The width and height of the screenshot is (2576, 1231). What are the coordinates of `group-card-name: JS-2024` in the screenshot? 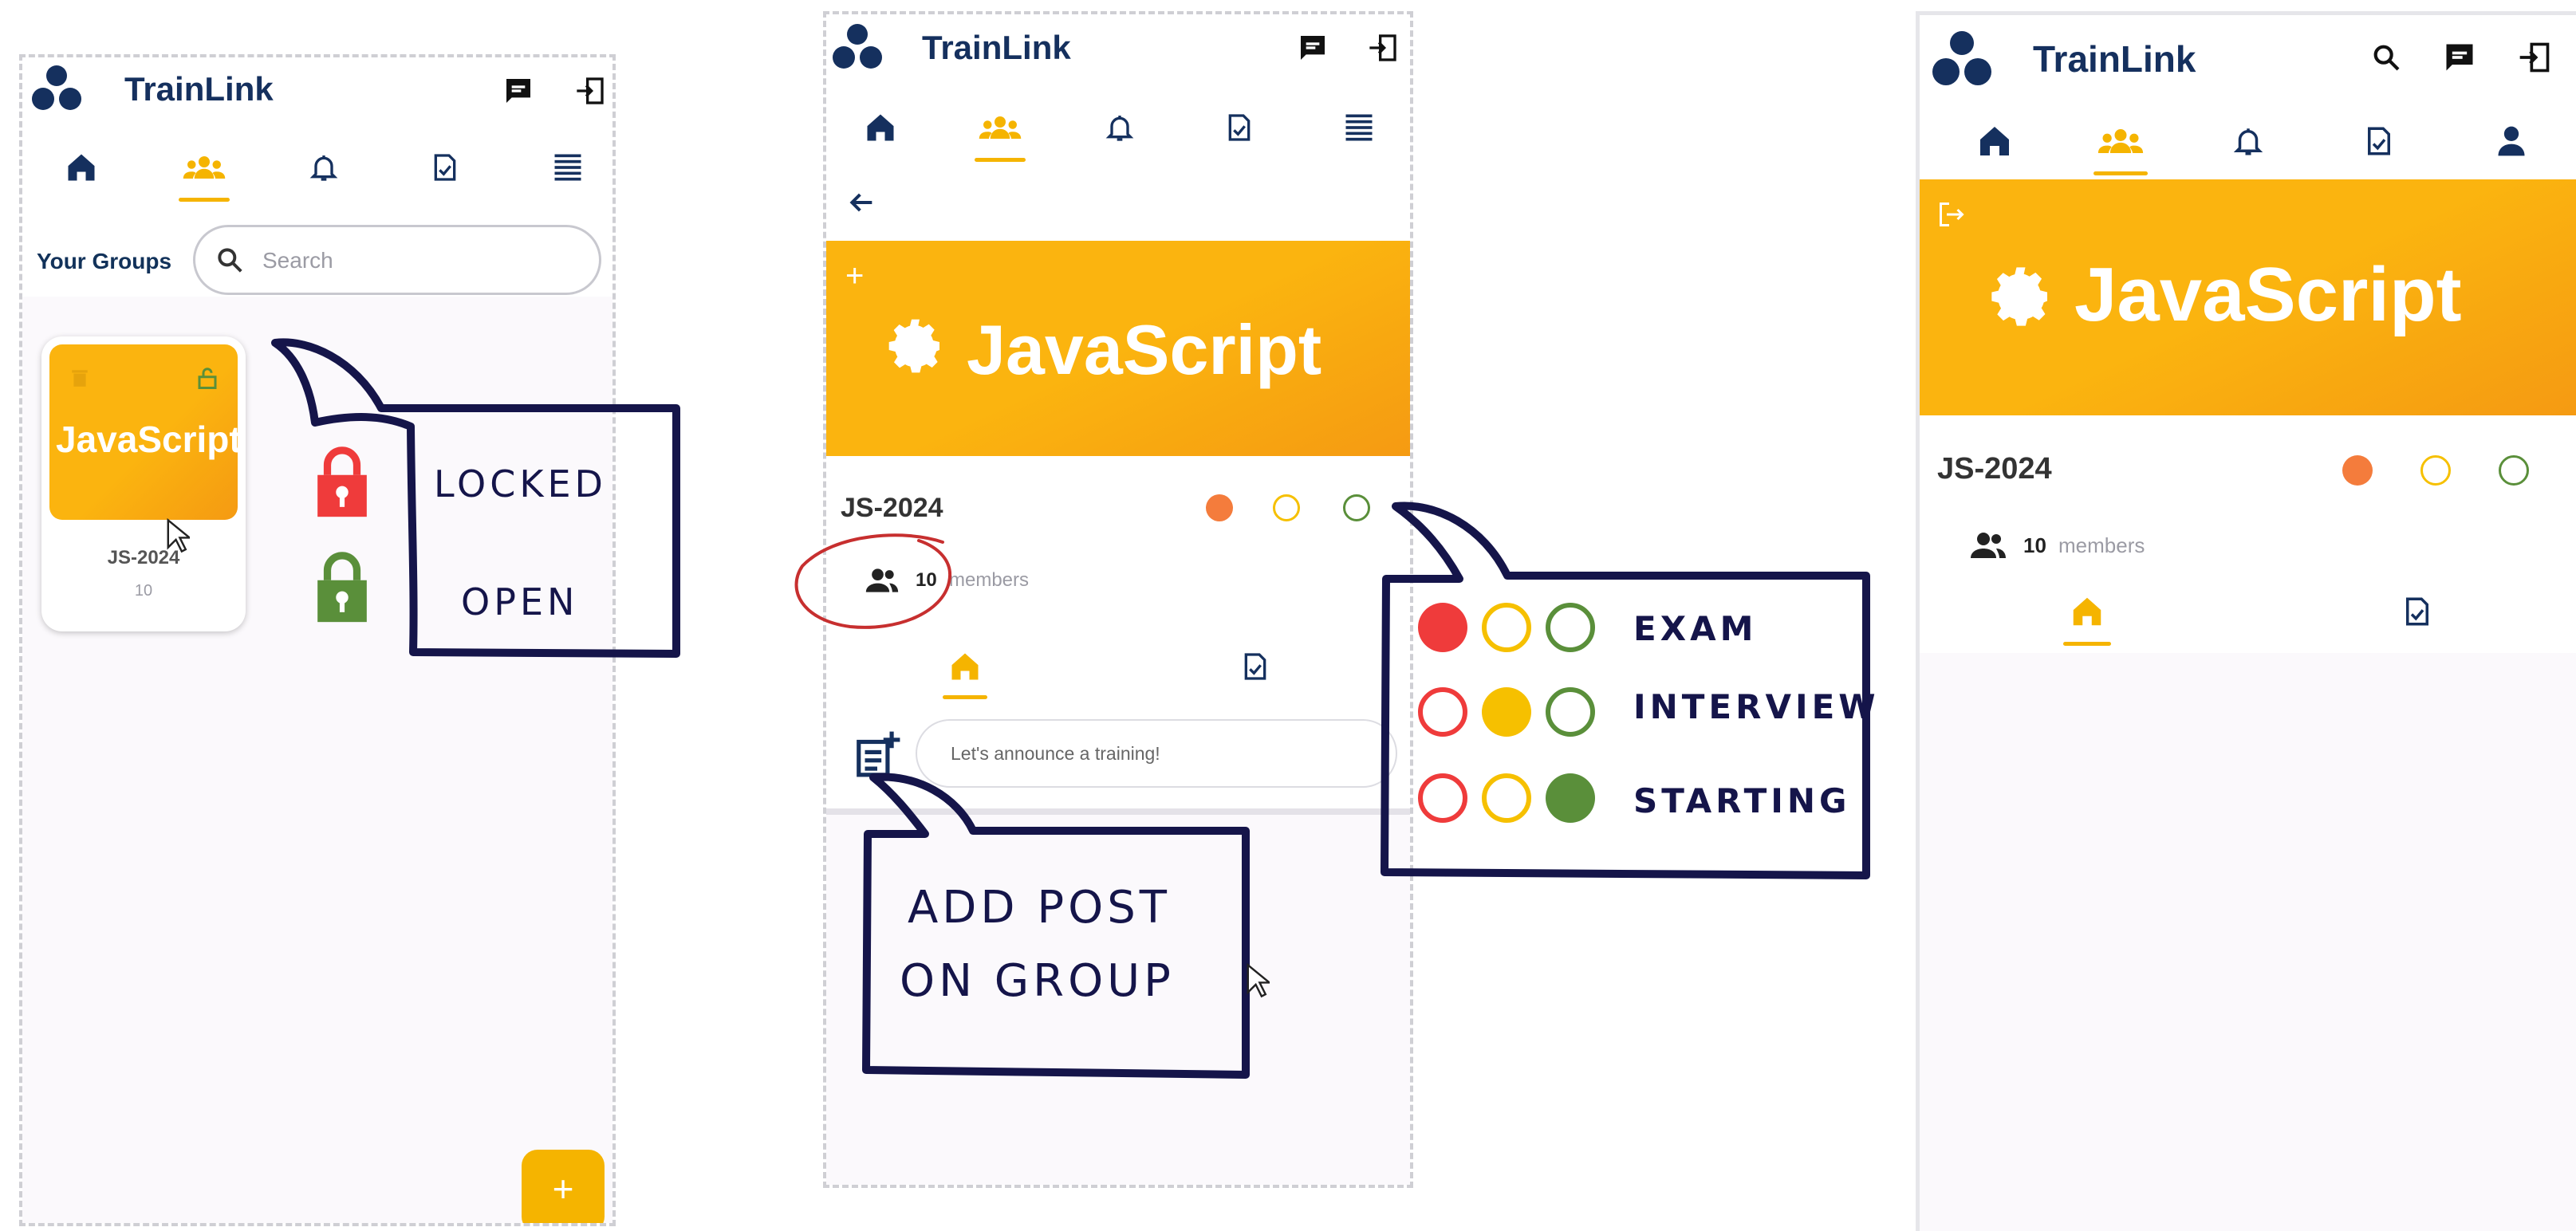 It's located at (143, 557).